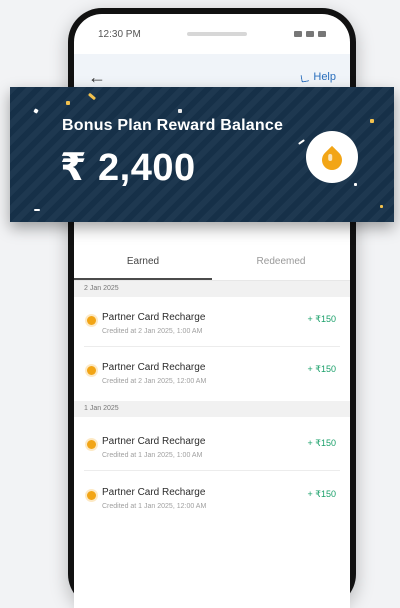  I want to click on signal-icon, so click(298, 34).